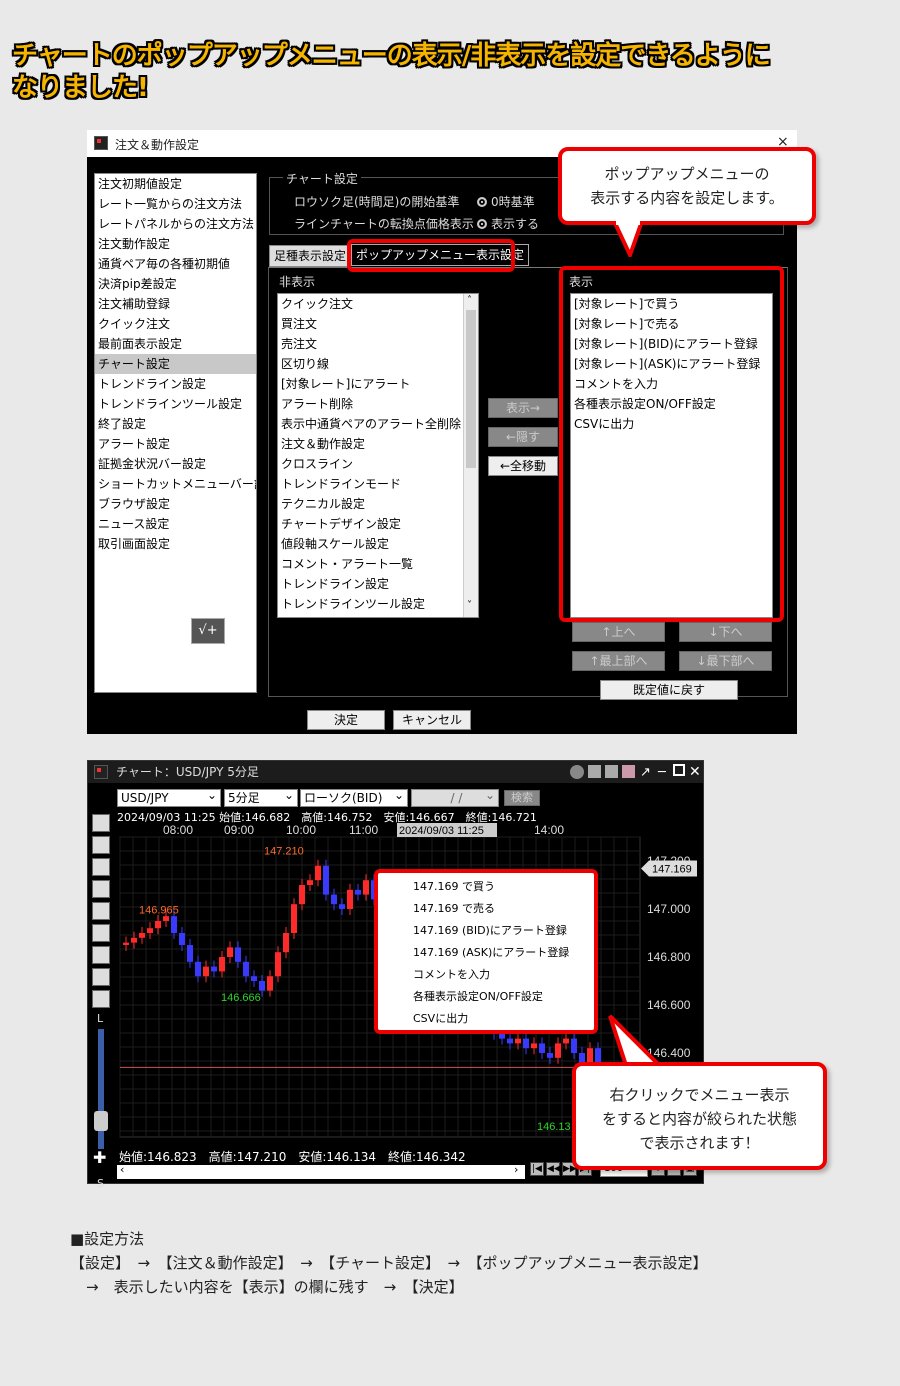 The image size is (900, 1386). Describe the element at coordinates (455, 797) in the screenshot. I see `date-input: / /` at that location.